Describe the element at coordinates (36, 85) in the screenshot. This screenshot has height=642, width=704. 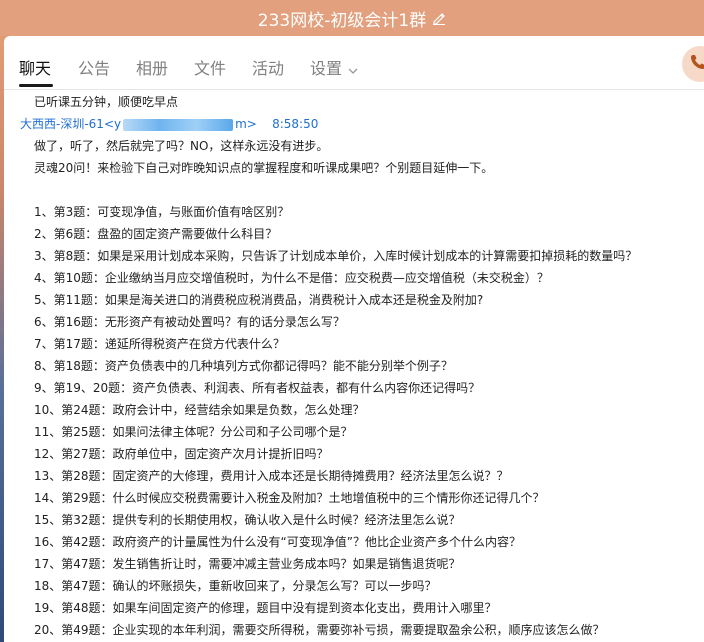
I see `active-tab-indicator` at that location.